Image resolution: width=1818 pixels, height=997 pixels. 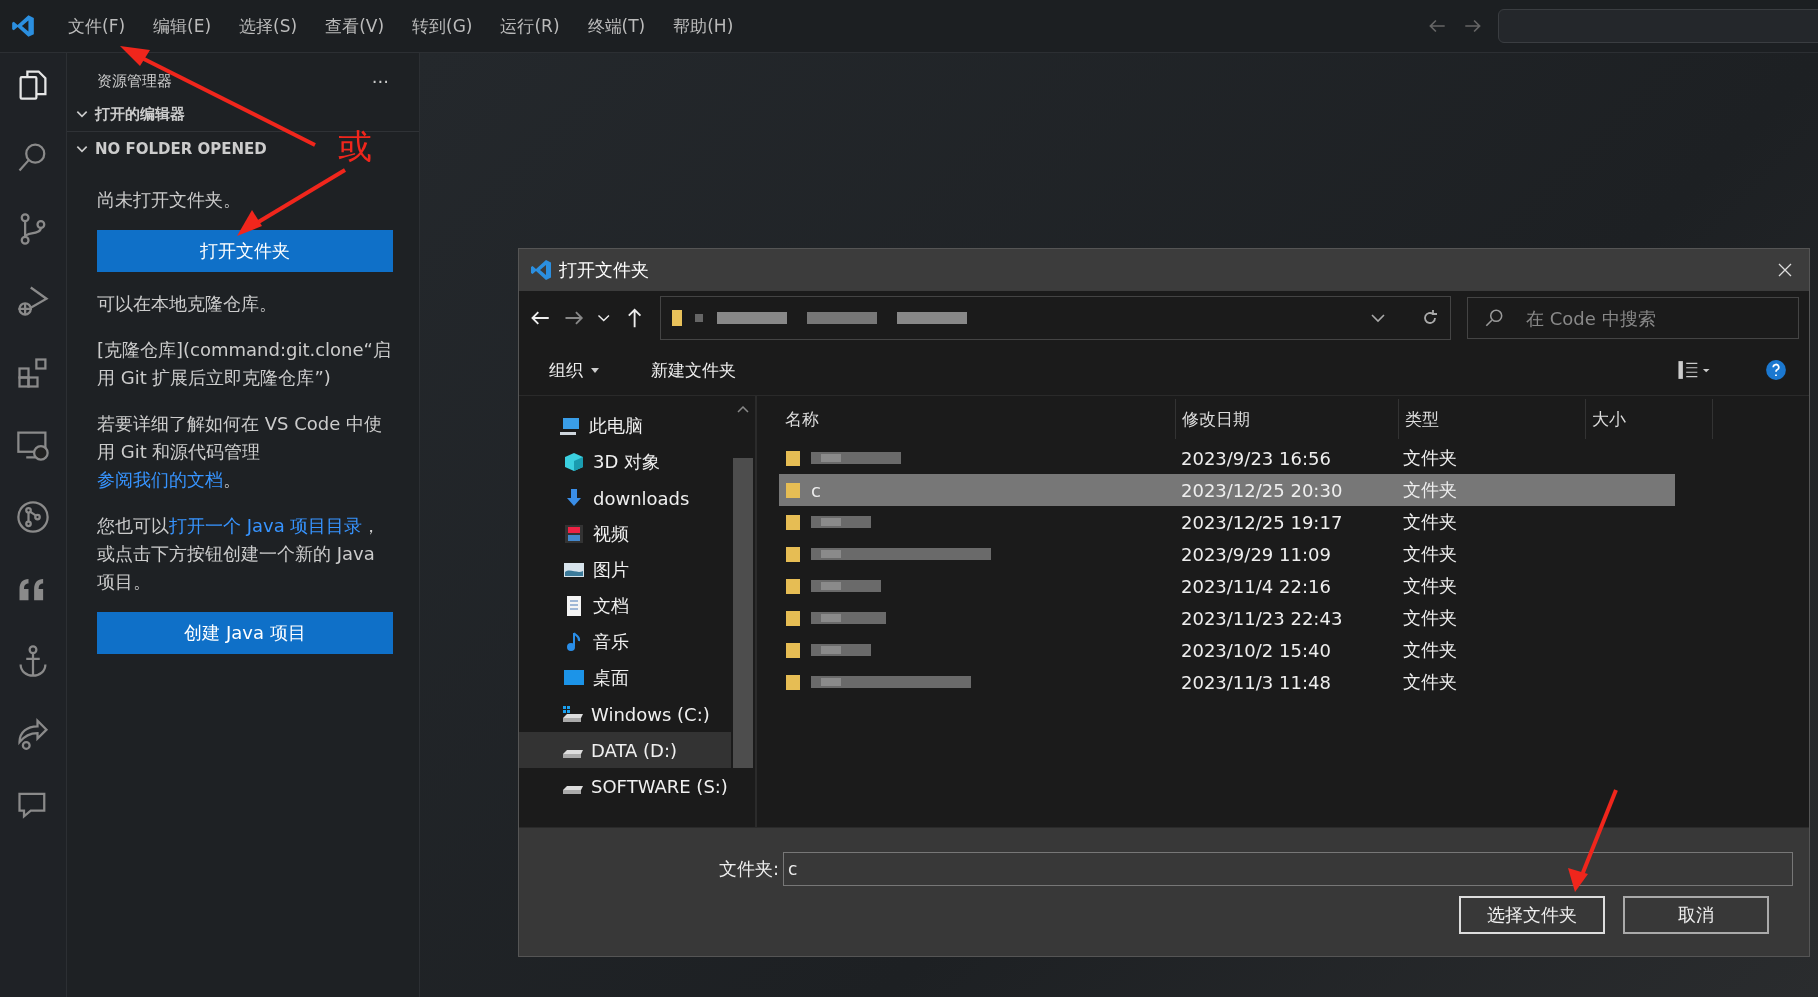 What do you see at coordinates (97, 26) in the screenshot?
I see `menu-item: 文件(F)` at bounding box center [97, 26].